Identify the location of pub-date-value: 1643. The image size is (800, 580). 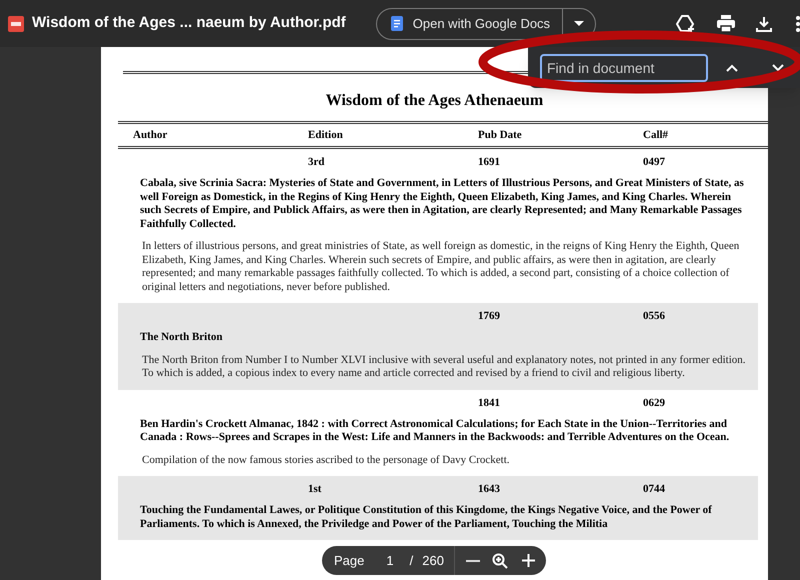
(489, 489).